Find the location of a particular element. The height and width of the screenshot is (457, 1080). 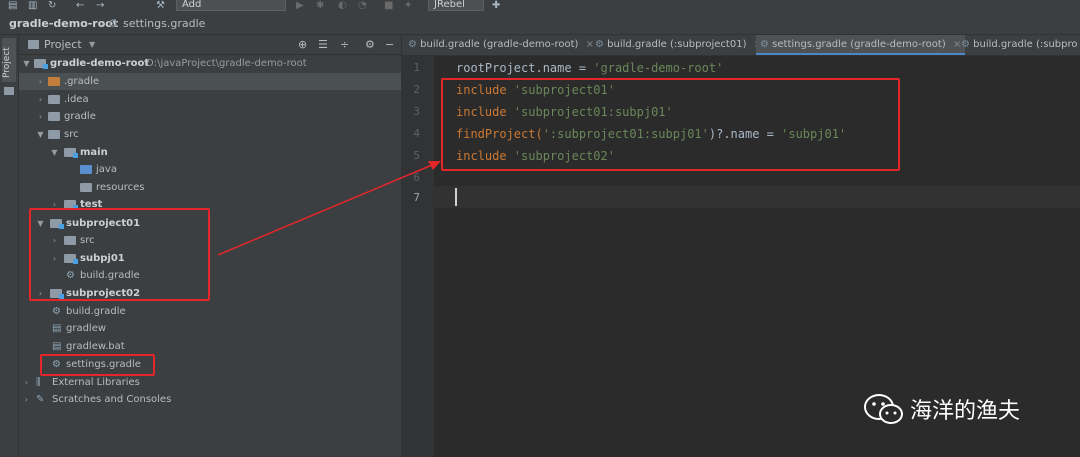

annotation-arrow is located at coordinates (329, 208).